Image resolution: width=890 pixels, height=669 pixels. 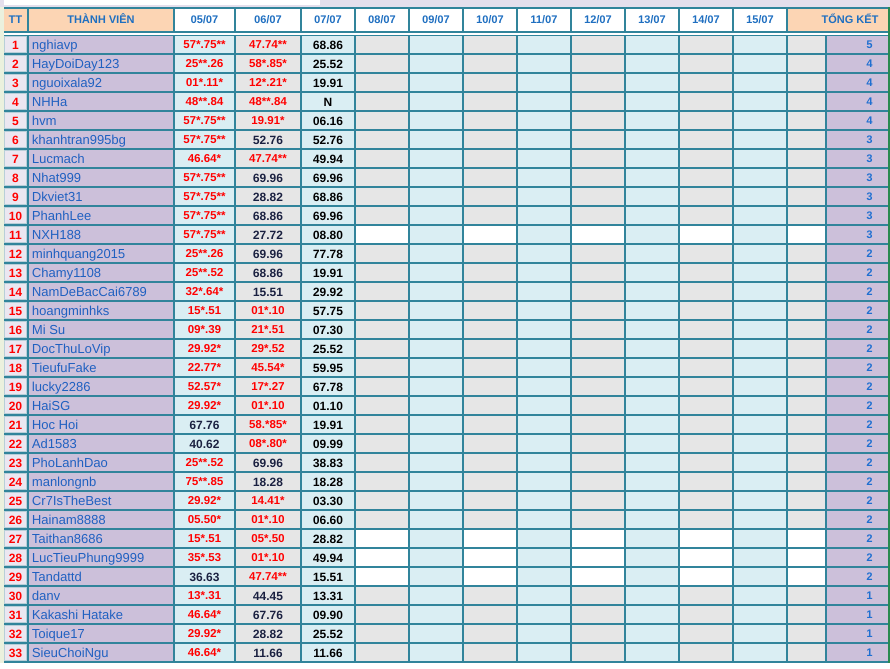 What do you see at coordinates (15, 614) in the screenshot?
I see `row-number-cell: 31` at bounding box center [15, 614].